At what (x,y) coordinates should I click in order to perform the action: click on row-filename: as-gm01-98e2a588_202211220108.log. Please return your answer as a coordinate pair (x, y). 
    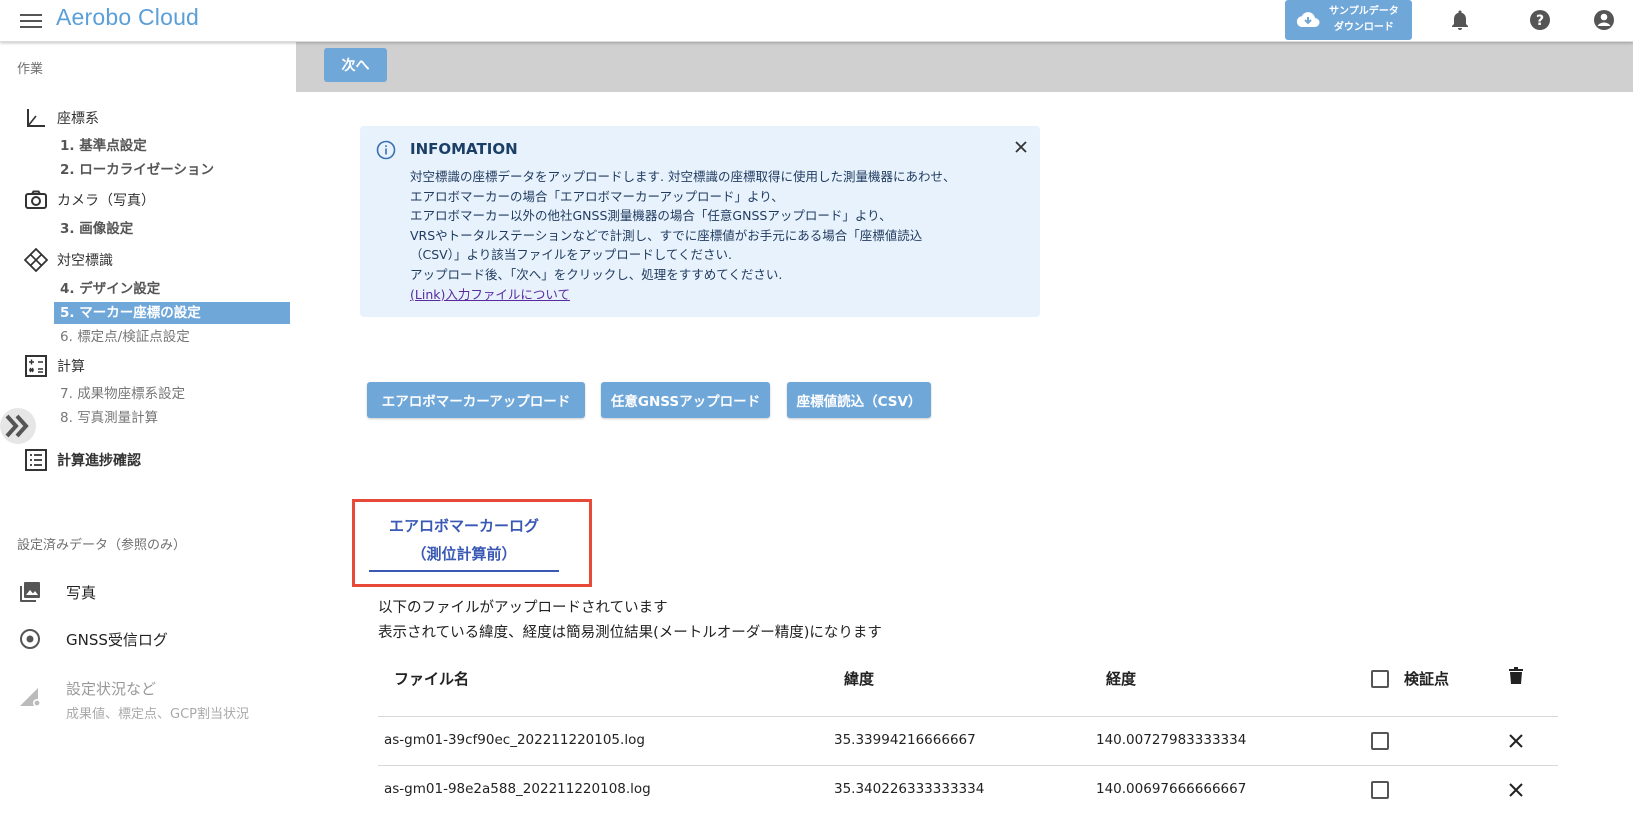
    Looking at the image, I should click on (517, 789).